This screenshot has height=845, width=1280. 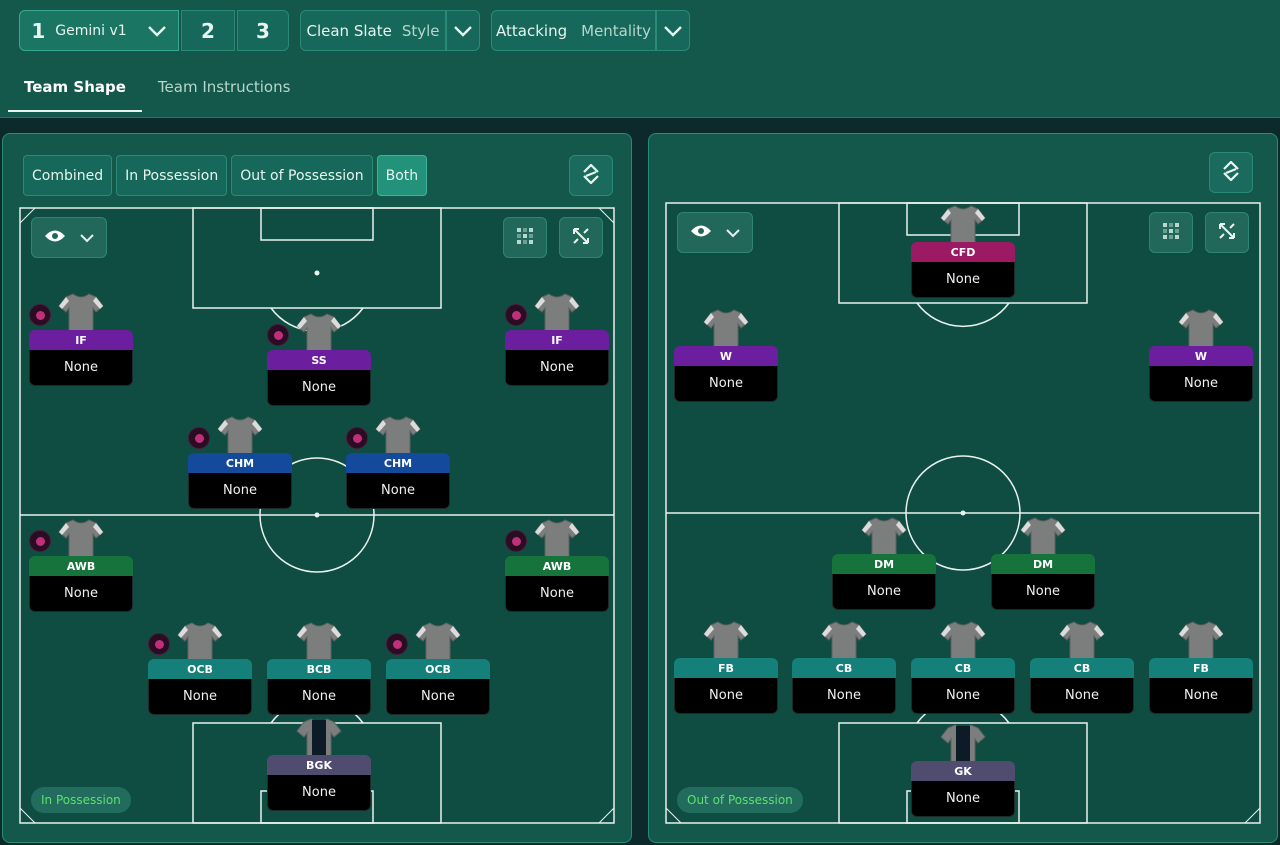 I want to click on style-dropdown: Clean Slate Style, so click(x=390, y=30).